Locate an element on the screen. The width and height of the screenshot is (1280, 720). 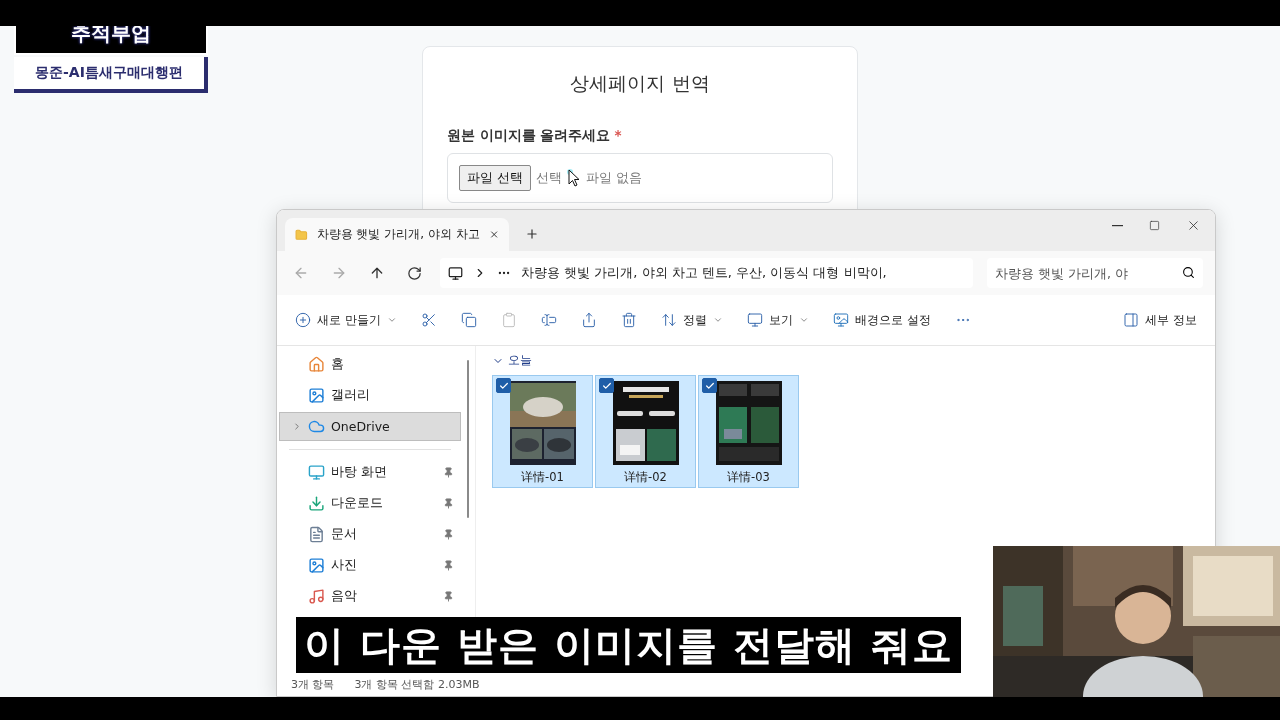
document-icon is located at coordinates (316, 534).